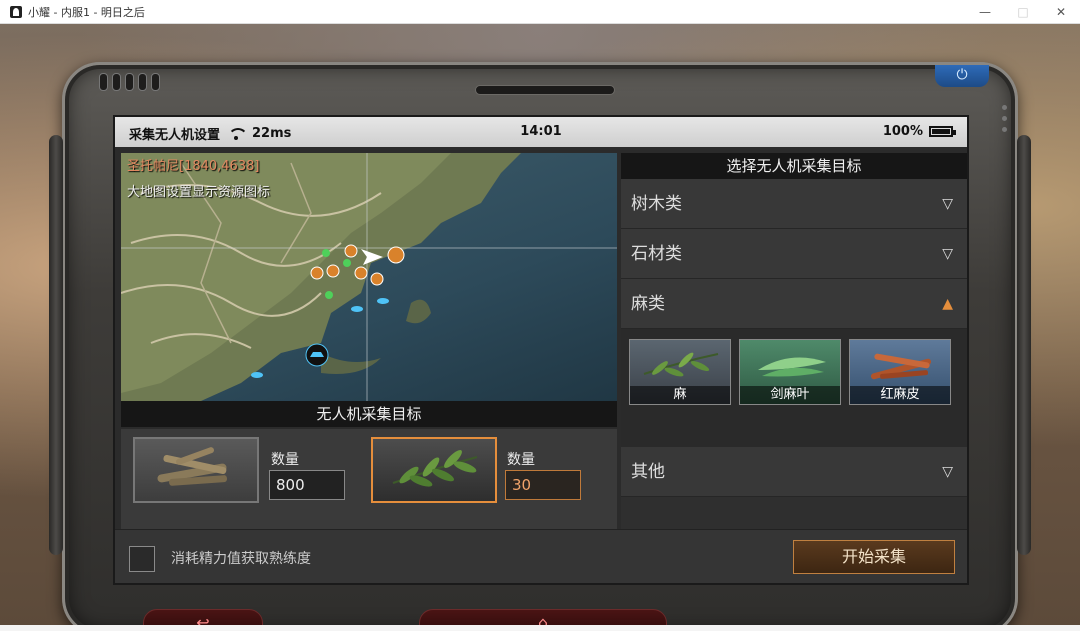 Image resolution: width=1080 pixels, height=631 pixels. What do you see at coordinates (56, 345) in the screenshot?
I see `left-rail` at bounding box center [56, 345].